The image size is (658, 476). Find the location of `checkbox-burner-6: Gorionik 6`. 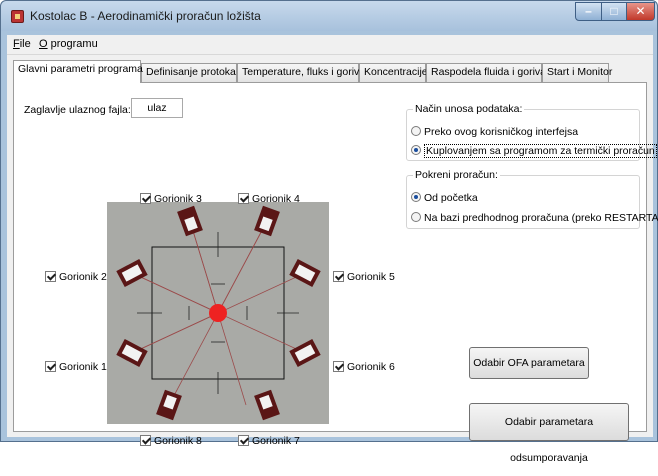

checkbox-burner-6: Gorionik 6 is located at coordinates (364, 367).